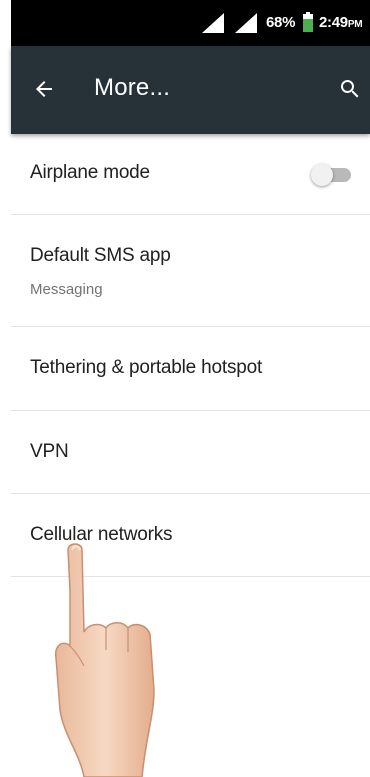 This screenshot has height=777, width=370. Describe the element at coordinates (44, 89) in the screenshot. I see `back-arrow-icon` at that location.